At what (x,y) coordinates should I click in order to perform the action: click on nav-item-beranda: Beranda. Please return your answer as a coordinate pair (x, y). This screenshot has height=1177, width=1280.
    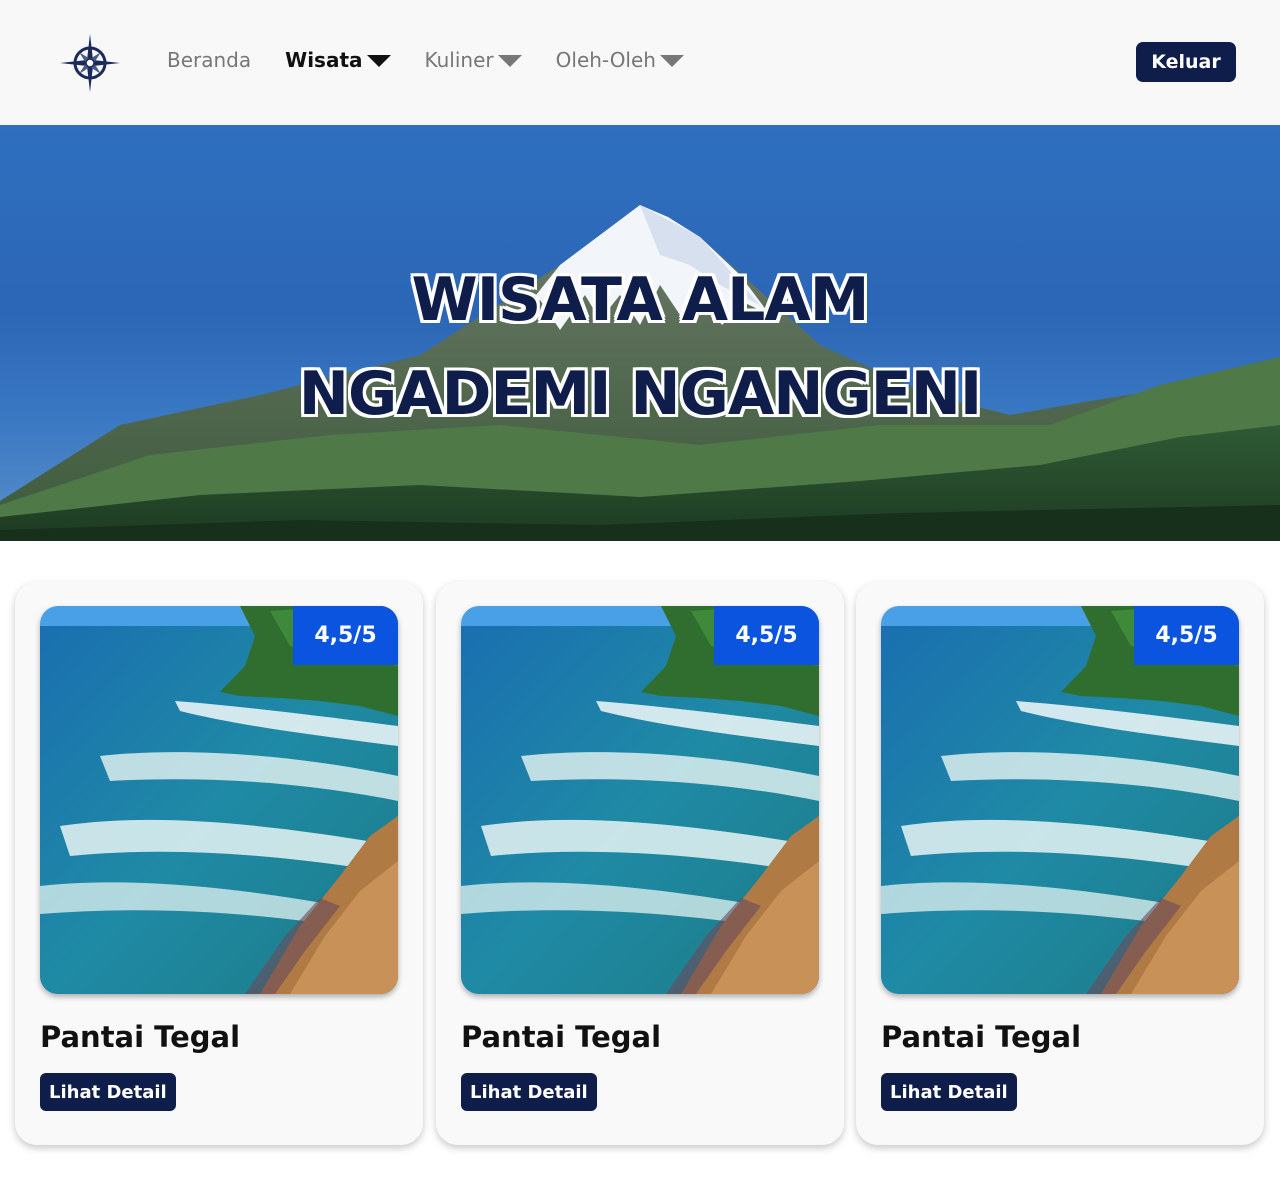
    Looking at the image, I should click on (209, 60).